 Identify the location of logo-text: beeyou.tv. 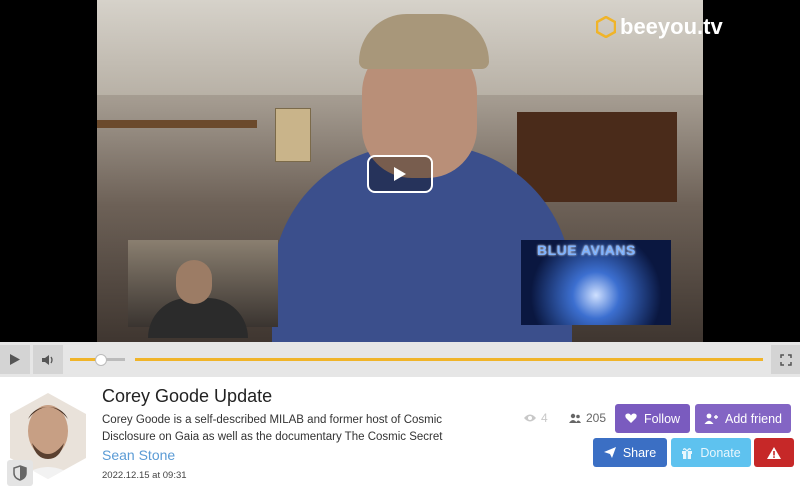
(671, 26).